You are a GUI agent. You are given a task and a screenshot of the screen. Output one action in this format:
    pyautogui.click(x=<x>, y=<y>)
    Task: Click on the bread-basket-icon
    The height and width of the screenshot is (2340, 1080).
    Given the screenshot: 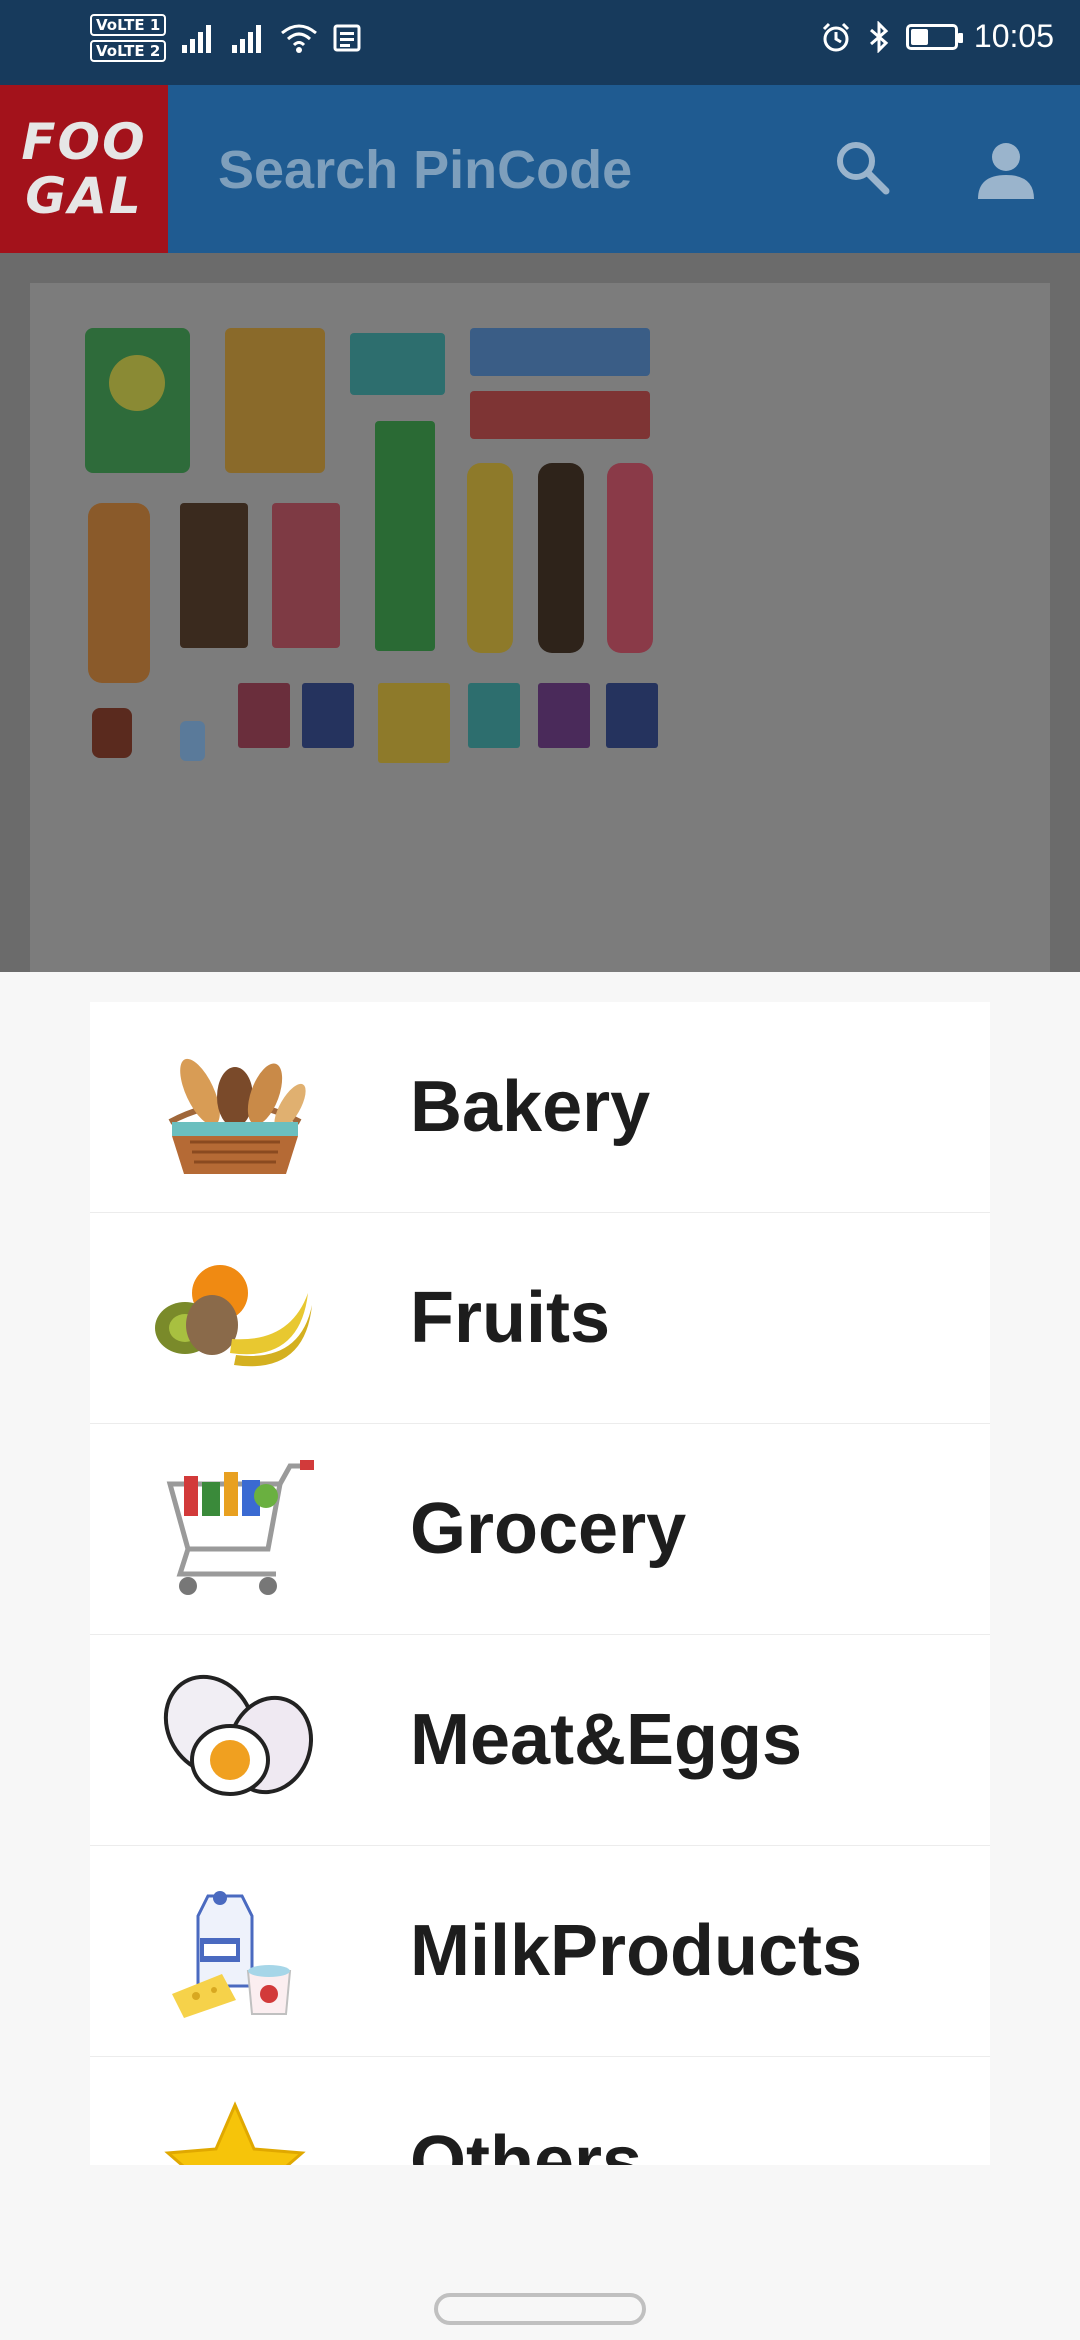 What is the action you would take?
    pyautogui.click(x=235, y=1107)
    